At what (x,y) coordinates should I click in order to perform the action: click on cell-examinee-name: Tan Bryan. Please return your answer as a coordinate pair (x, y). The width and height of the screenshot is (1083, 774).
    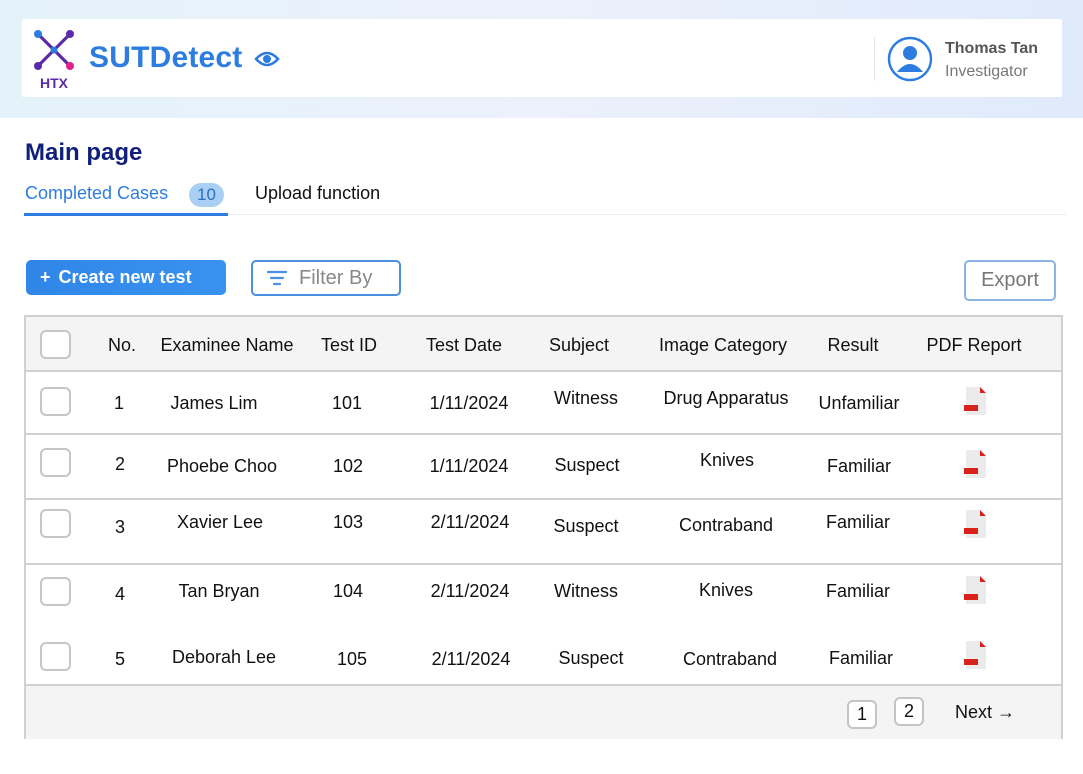
    Looking at the image, I should click on (219, 591).